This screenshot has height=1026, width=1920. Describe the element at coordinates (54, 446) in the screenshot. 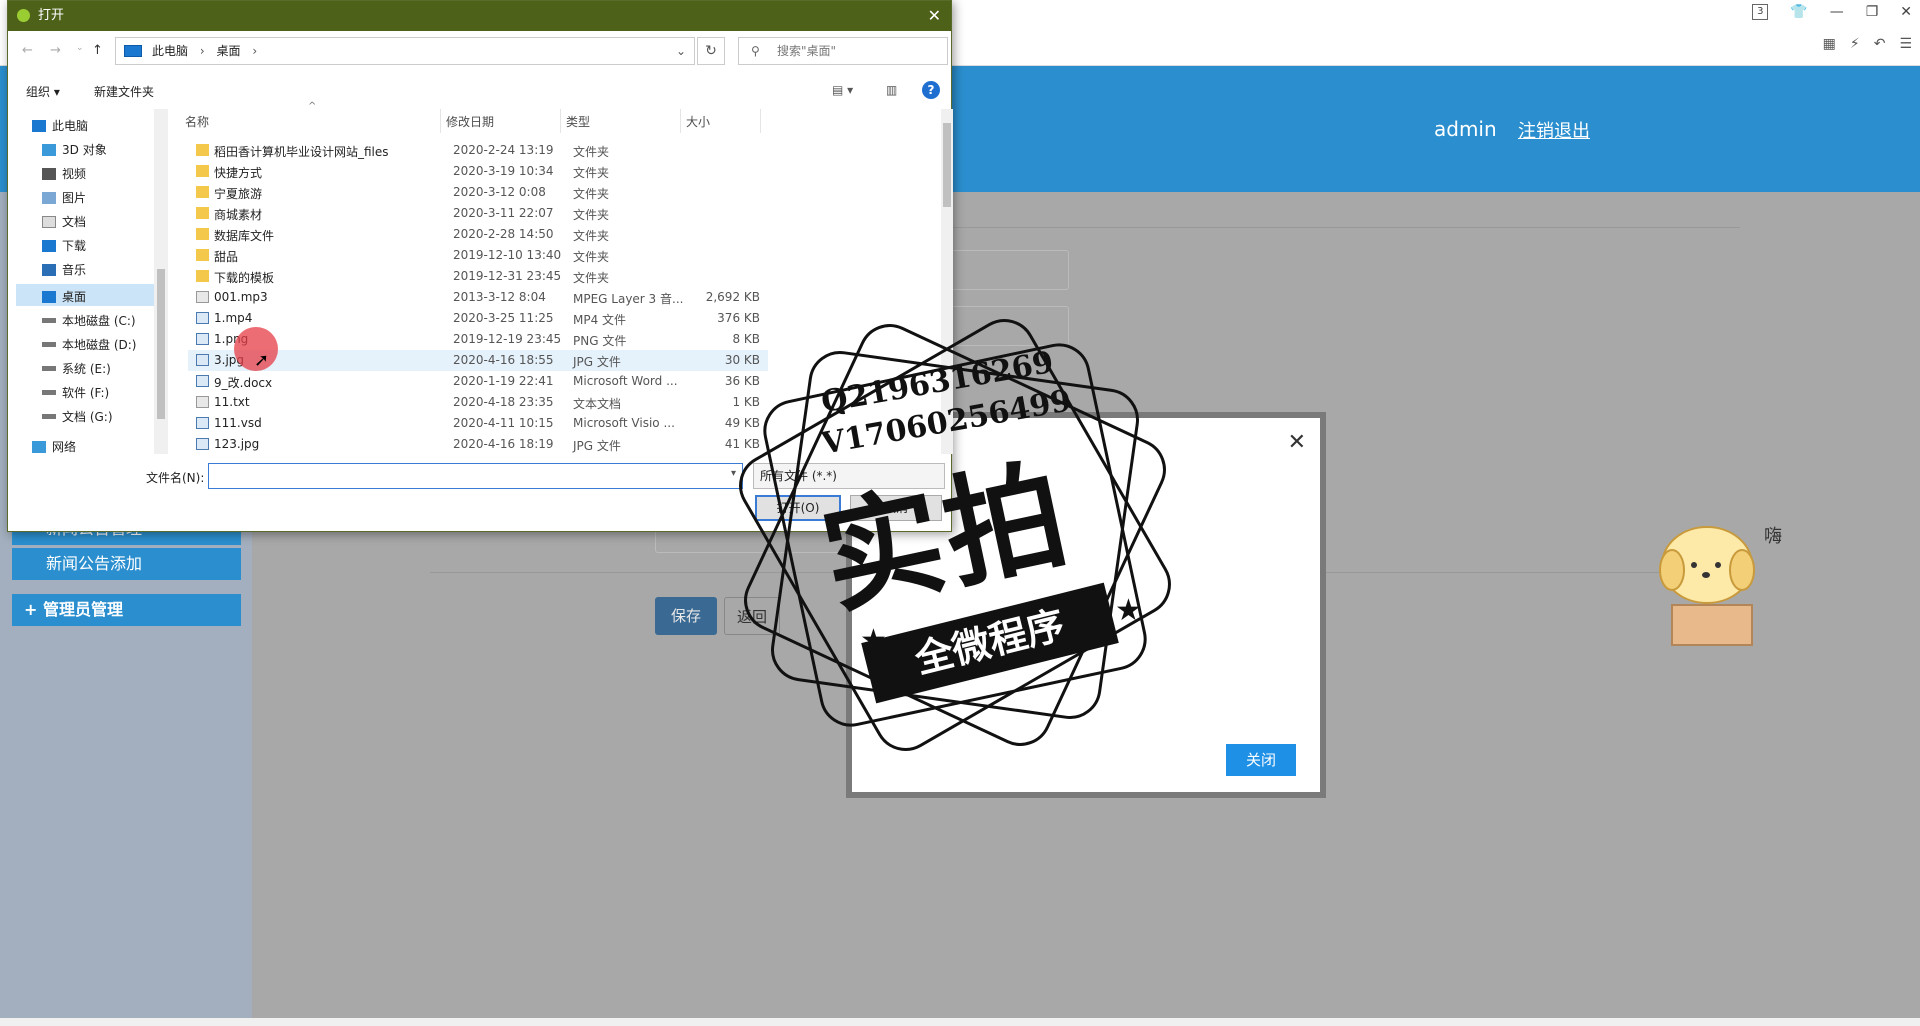

I see `tree-item-network: 网络` at that location.